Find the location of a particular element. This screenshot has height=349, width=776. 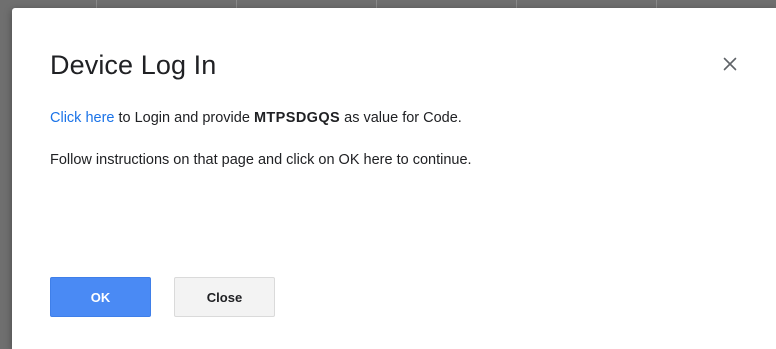

close-icon is located at coordinates (730, 64).